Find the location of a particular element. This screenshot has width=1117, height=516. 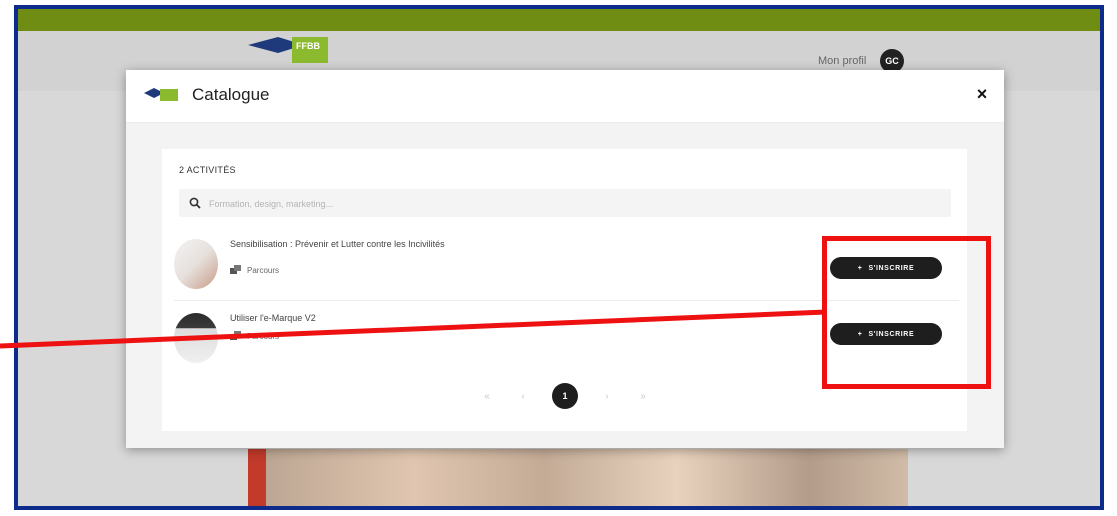

activity-count: 2 ACTIVITÉS is located at coordinates (207, 170).